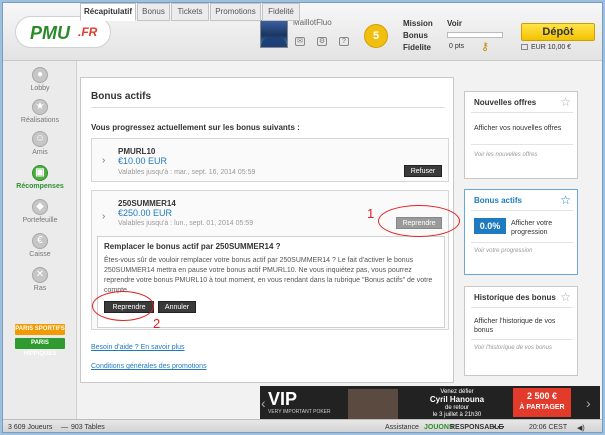 This screenshot has width=605, height=435. Describe the element at coordinates (145, 213) in the screenshot. I see `bonus-amount: €250.00 EUR` at that location.